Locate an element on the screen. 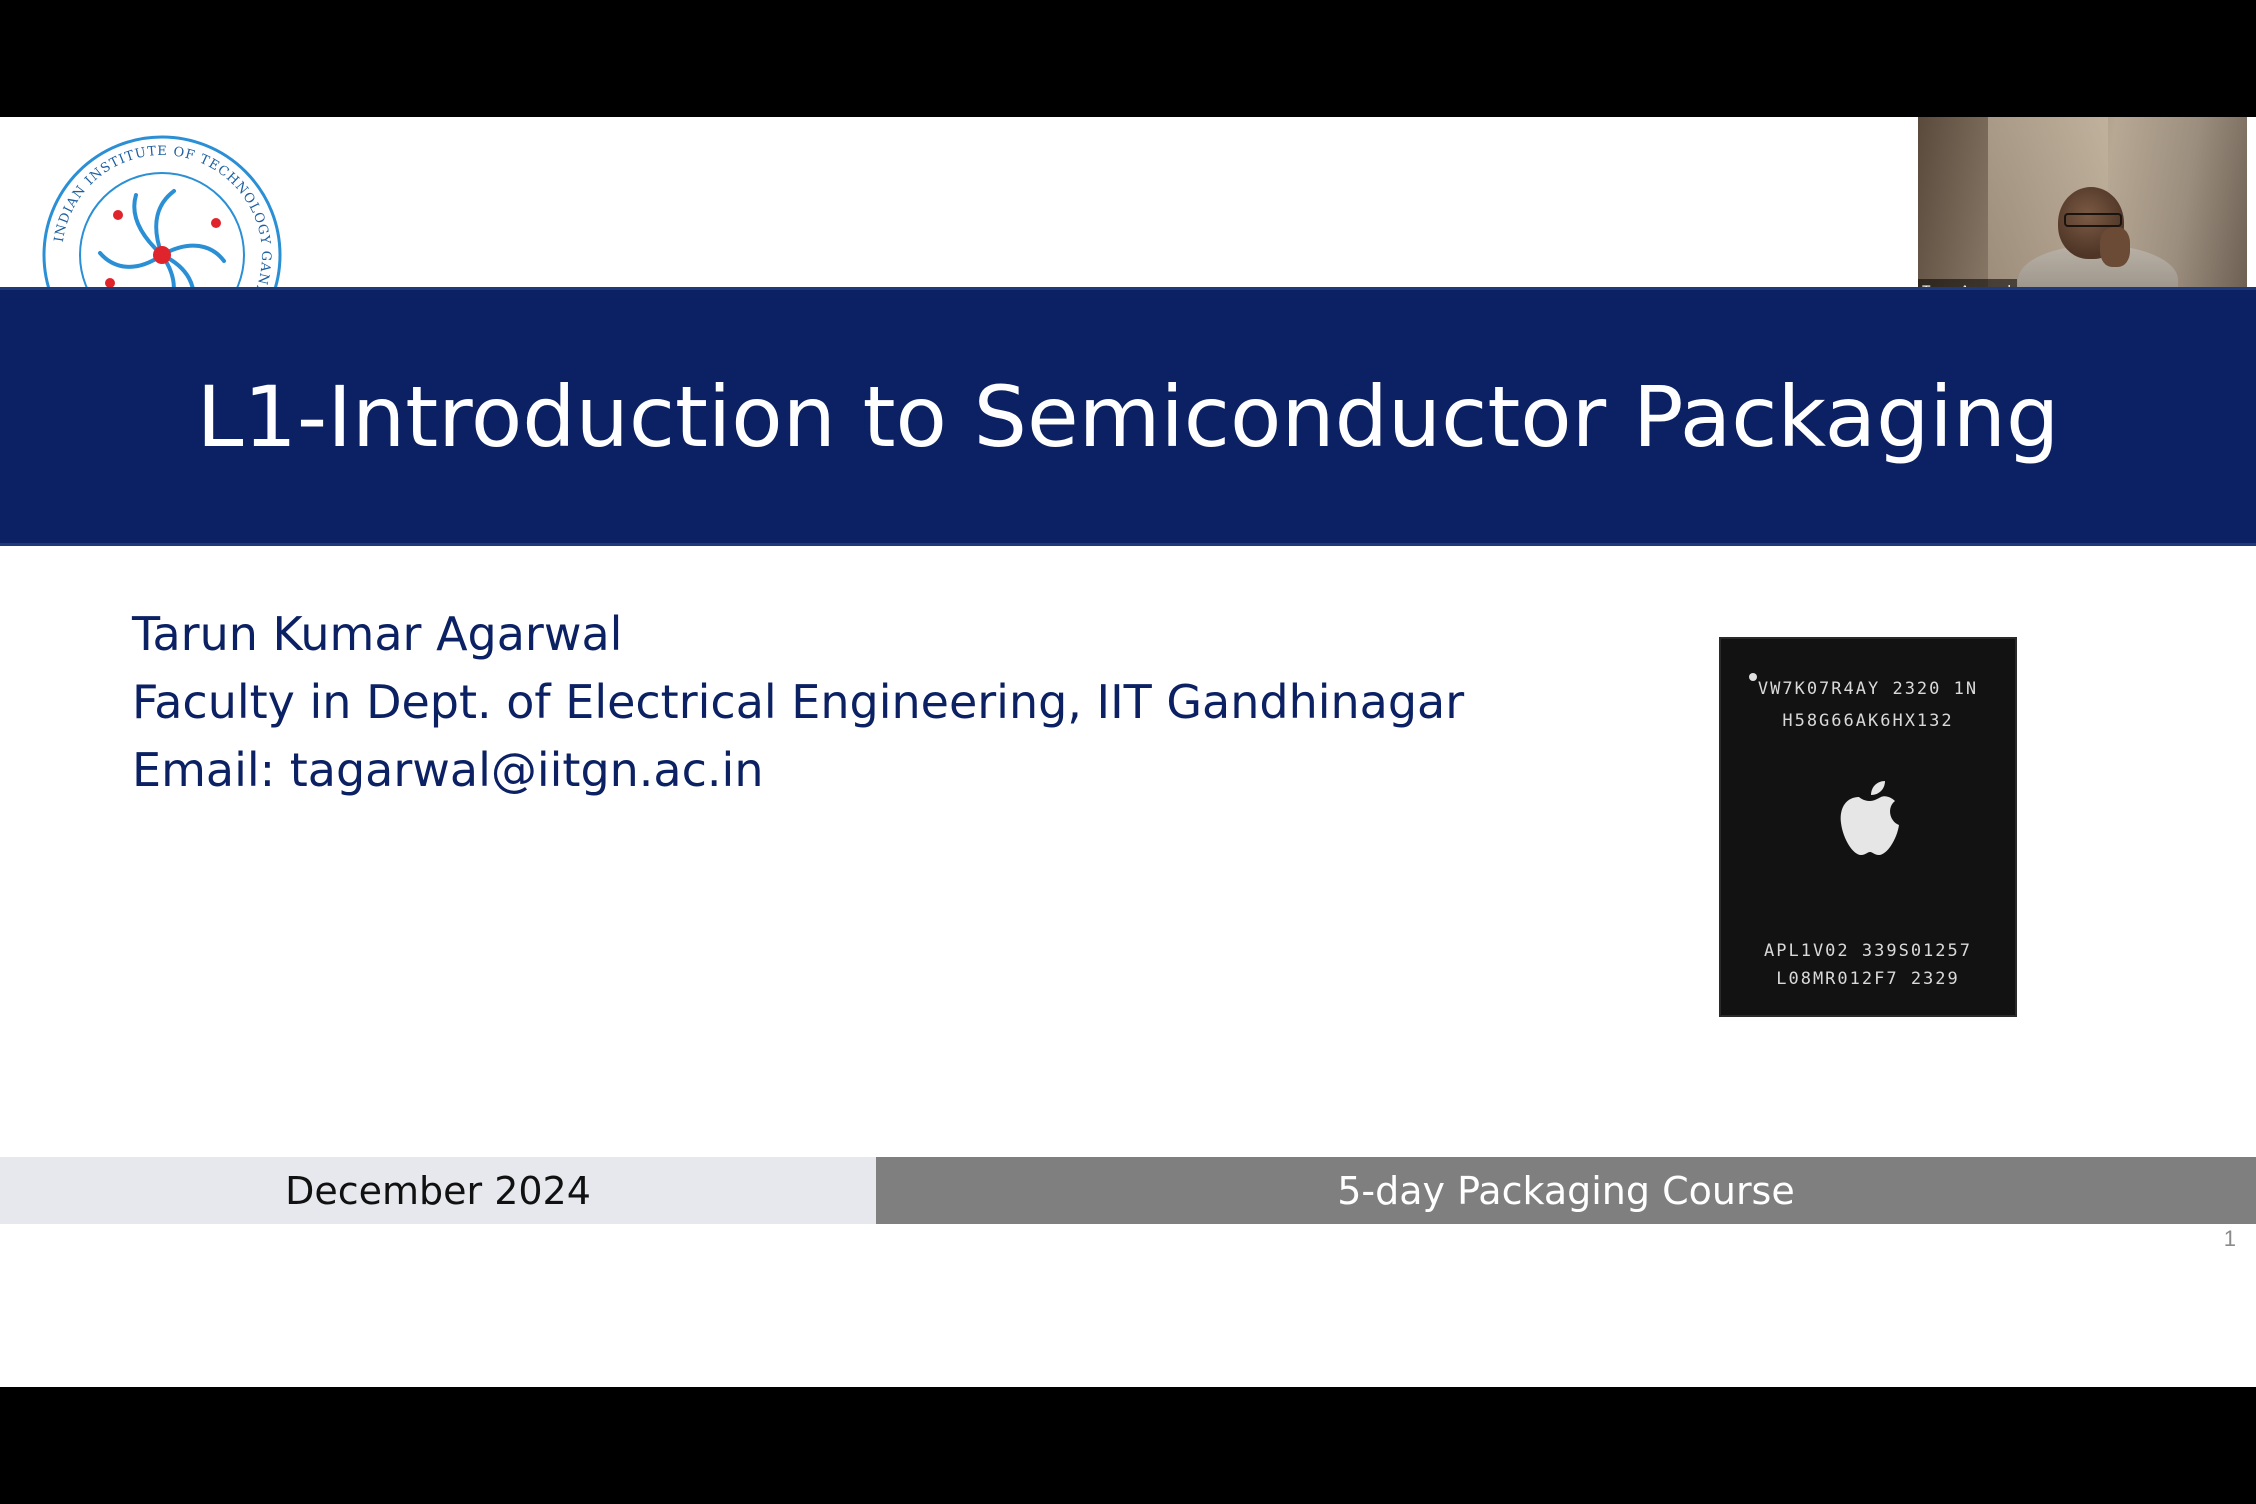 The image size is (2256, 1504). footer-course: 5-day Packaging Course is located at coordinates (1566, 1190).